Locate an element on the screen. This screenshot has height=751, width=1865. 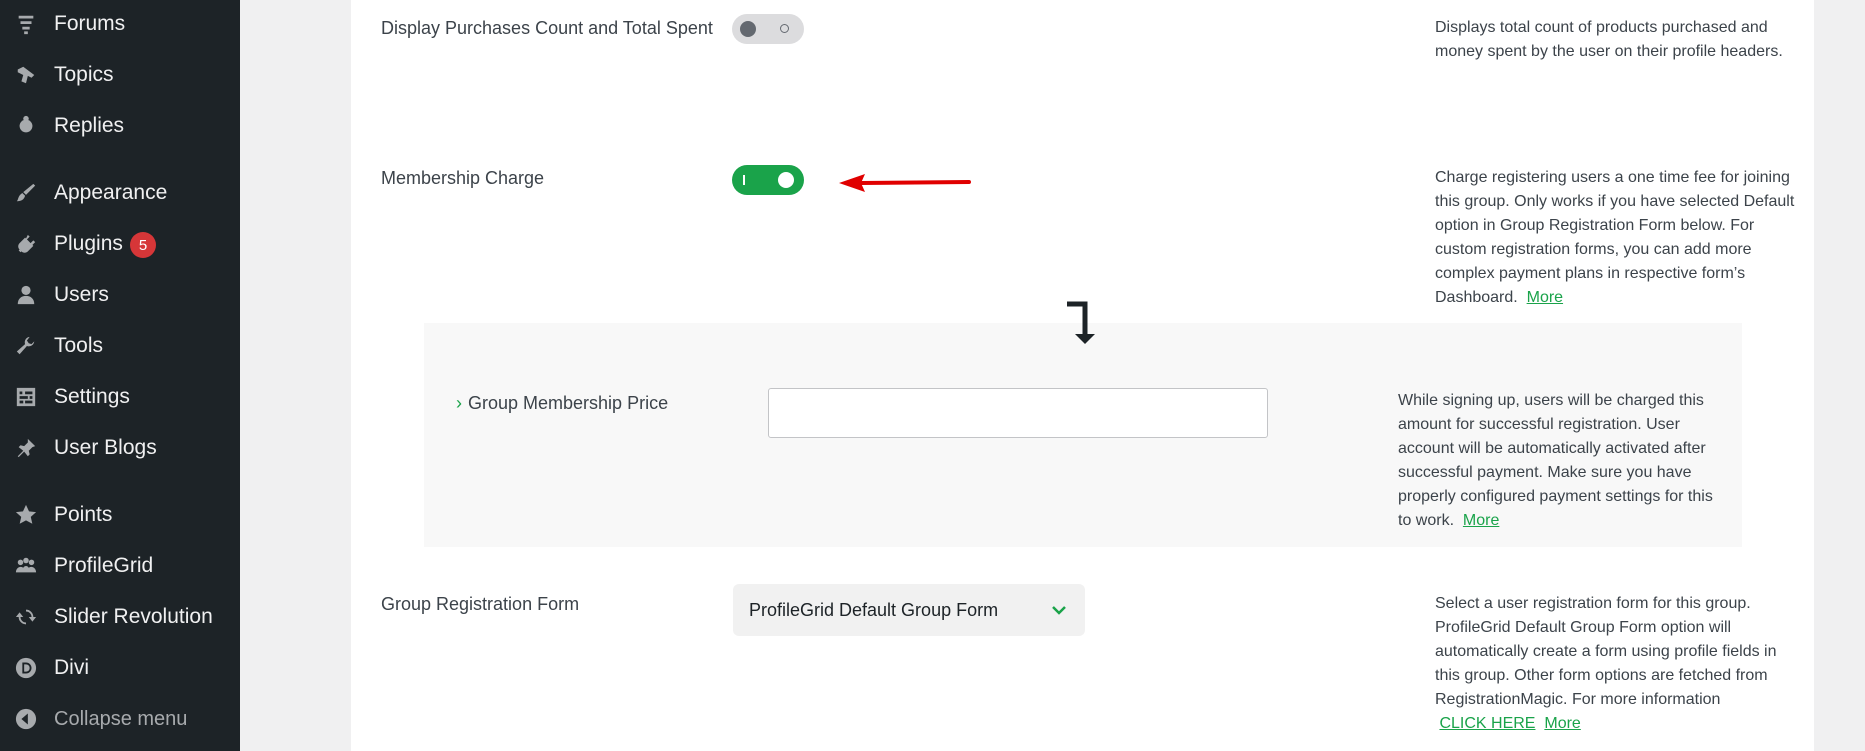
membership-charge-toggle is located at coordinates (768, 180).